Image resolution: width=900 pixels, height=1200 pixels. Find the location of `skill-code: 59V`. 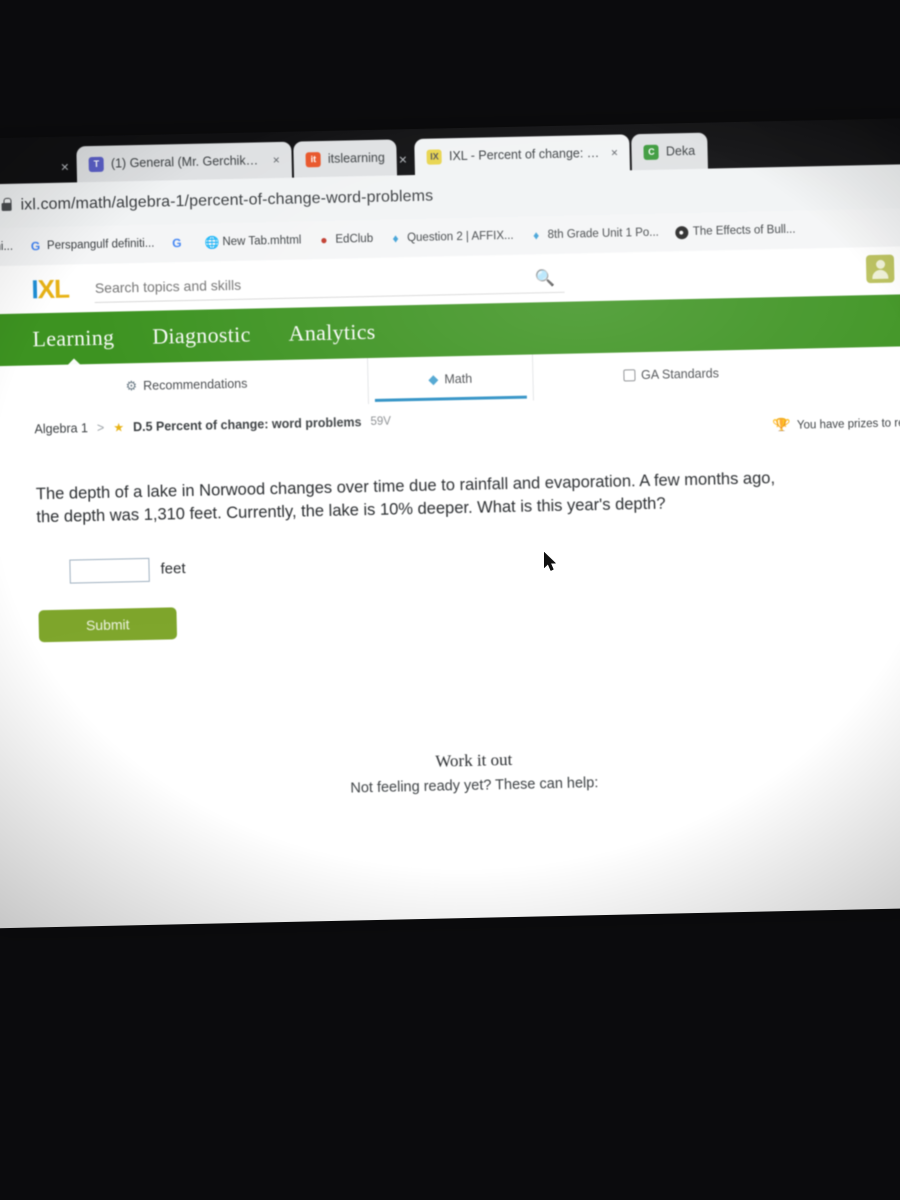

skill-code: 59V is located at coordinates (381, 422).